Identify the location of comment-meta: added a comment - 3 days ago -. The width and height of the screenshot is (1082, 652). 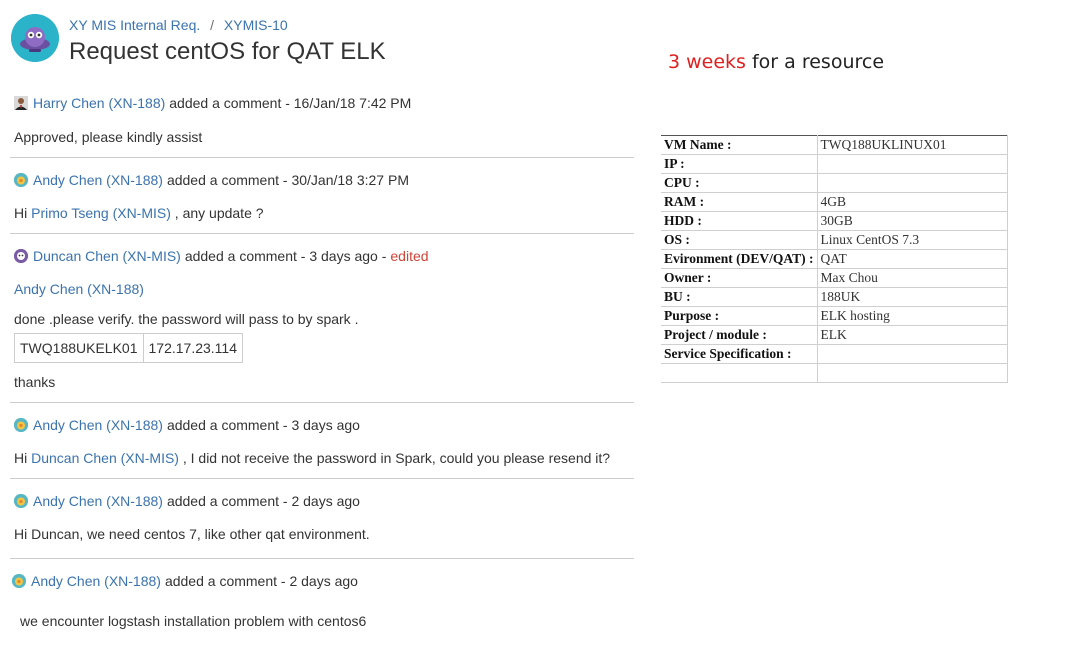
(285, 256).